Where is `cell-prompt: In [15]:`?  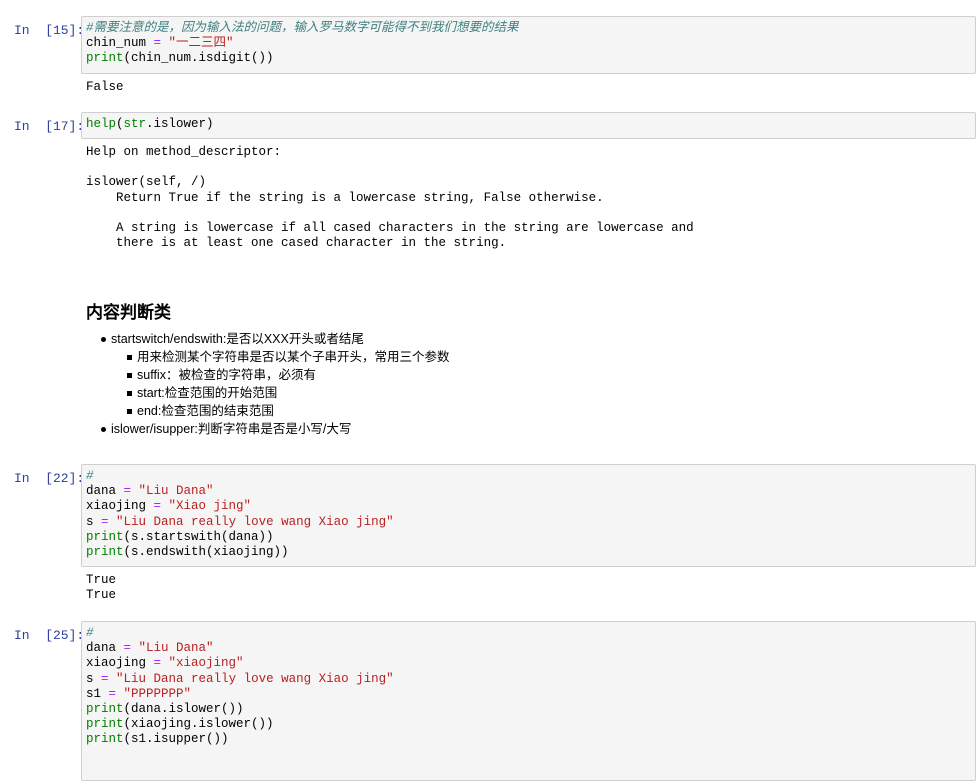 cell-prompt: In [15]: is located at coordinates (49, 30).